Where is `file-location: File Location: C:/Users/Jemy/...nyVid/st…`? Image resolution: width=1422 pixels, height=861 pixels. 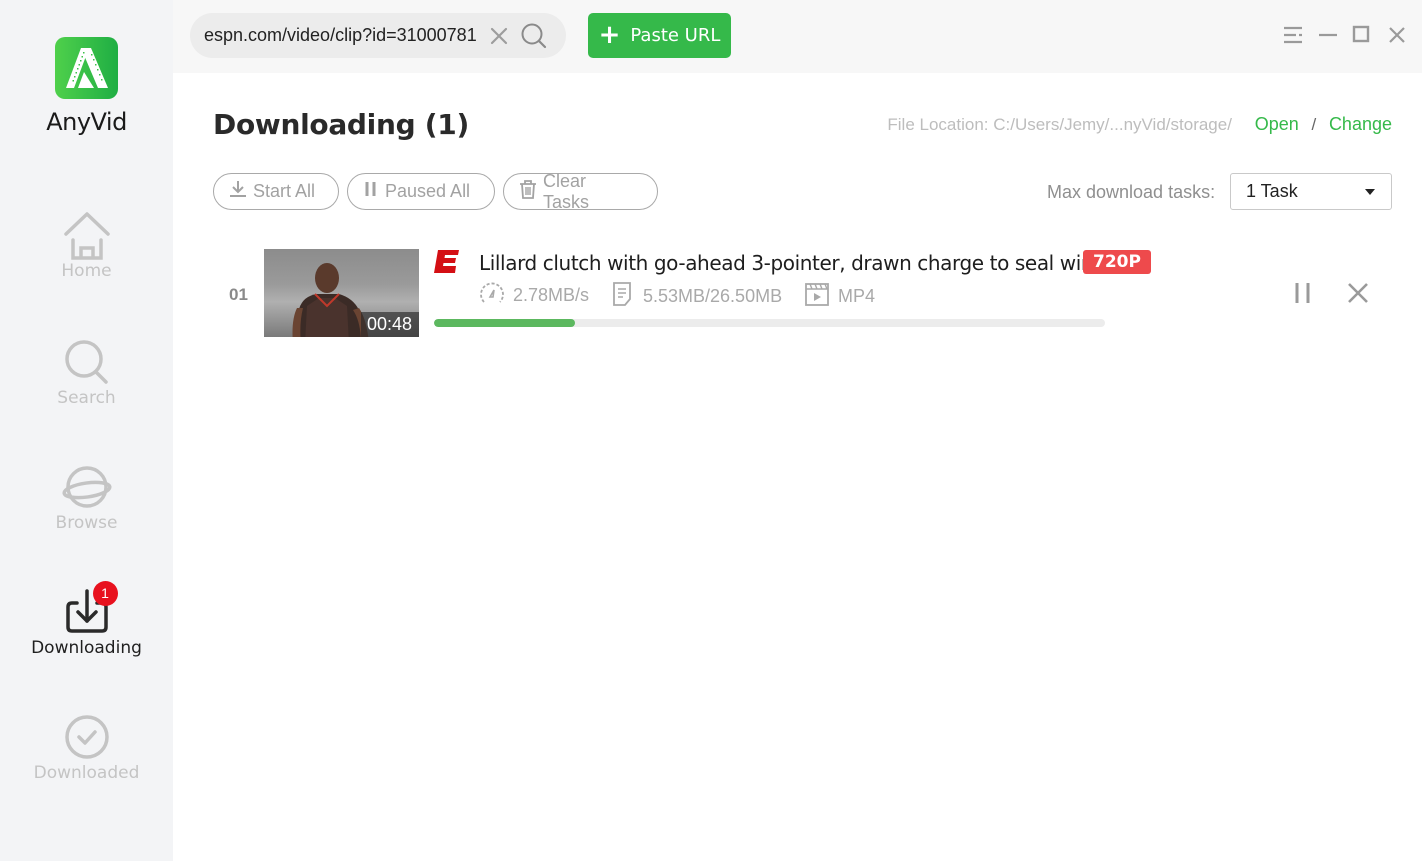 file-location: File Location: C:/Users/Jemy/...nyVid/st… is located at coordinates (1139, 124).